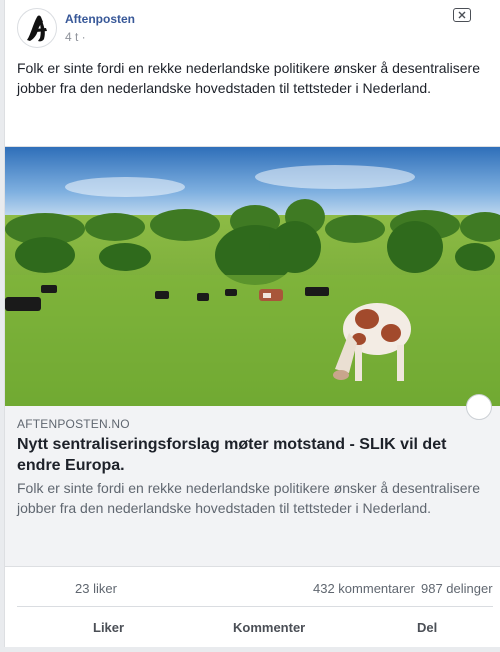  What do you see at coordinates (269, 627) in the screenshot?
I see `comment-button: Kommenter` at bounding box center [269, 627].